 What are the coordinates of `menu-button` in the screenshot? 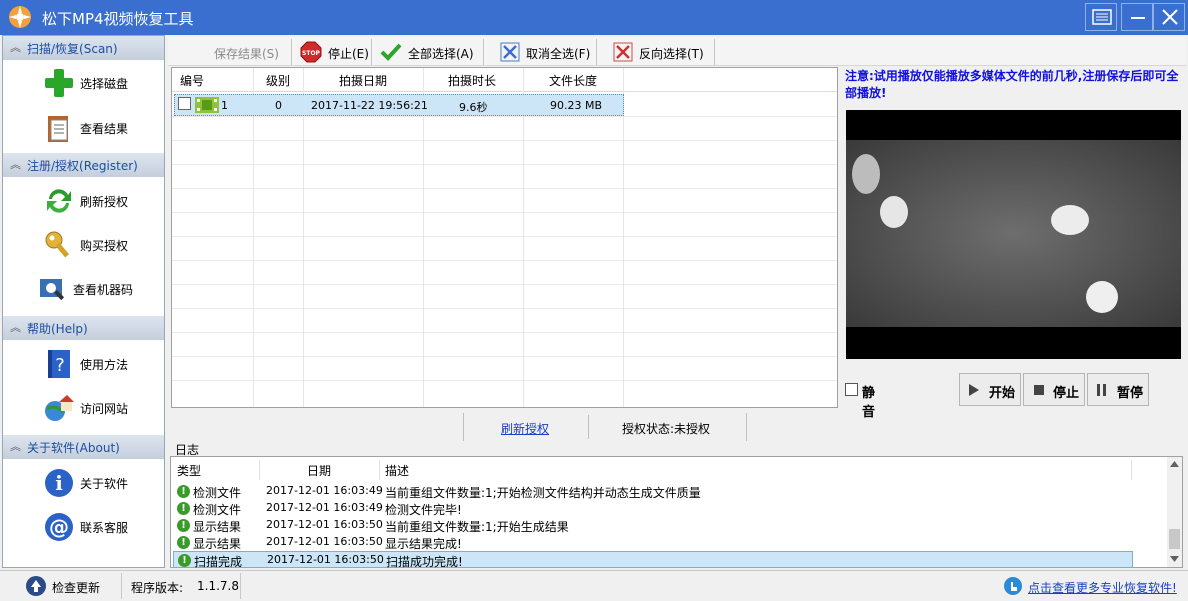 It's located at (1101, 17).